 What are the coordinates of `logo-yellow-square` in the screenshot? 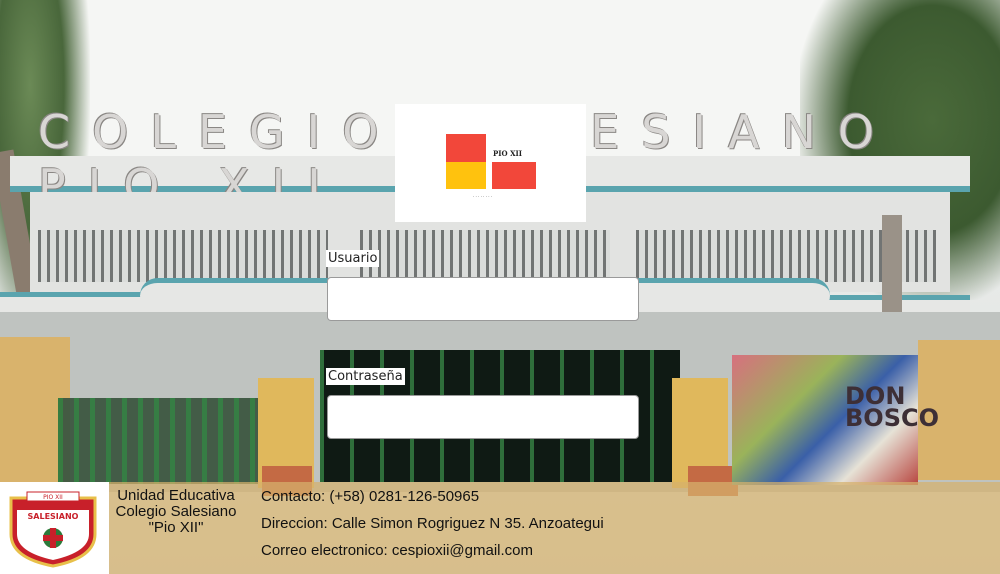 It's located at (466, 175).